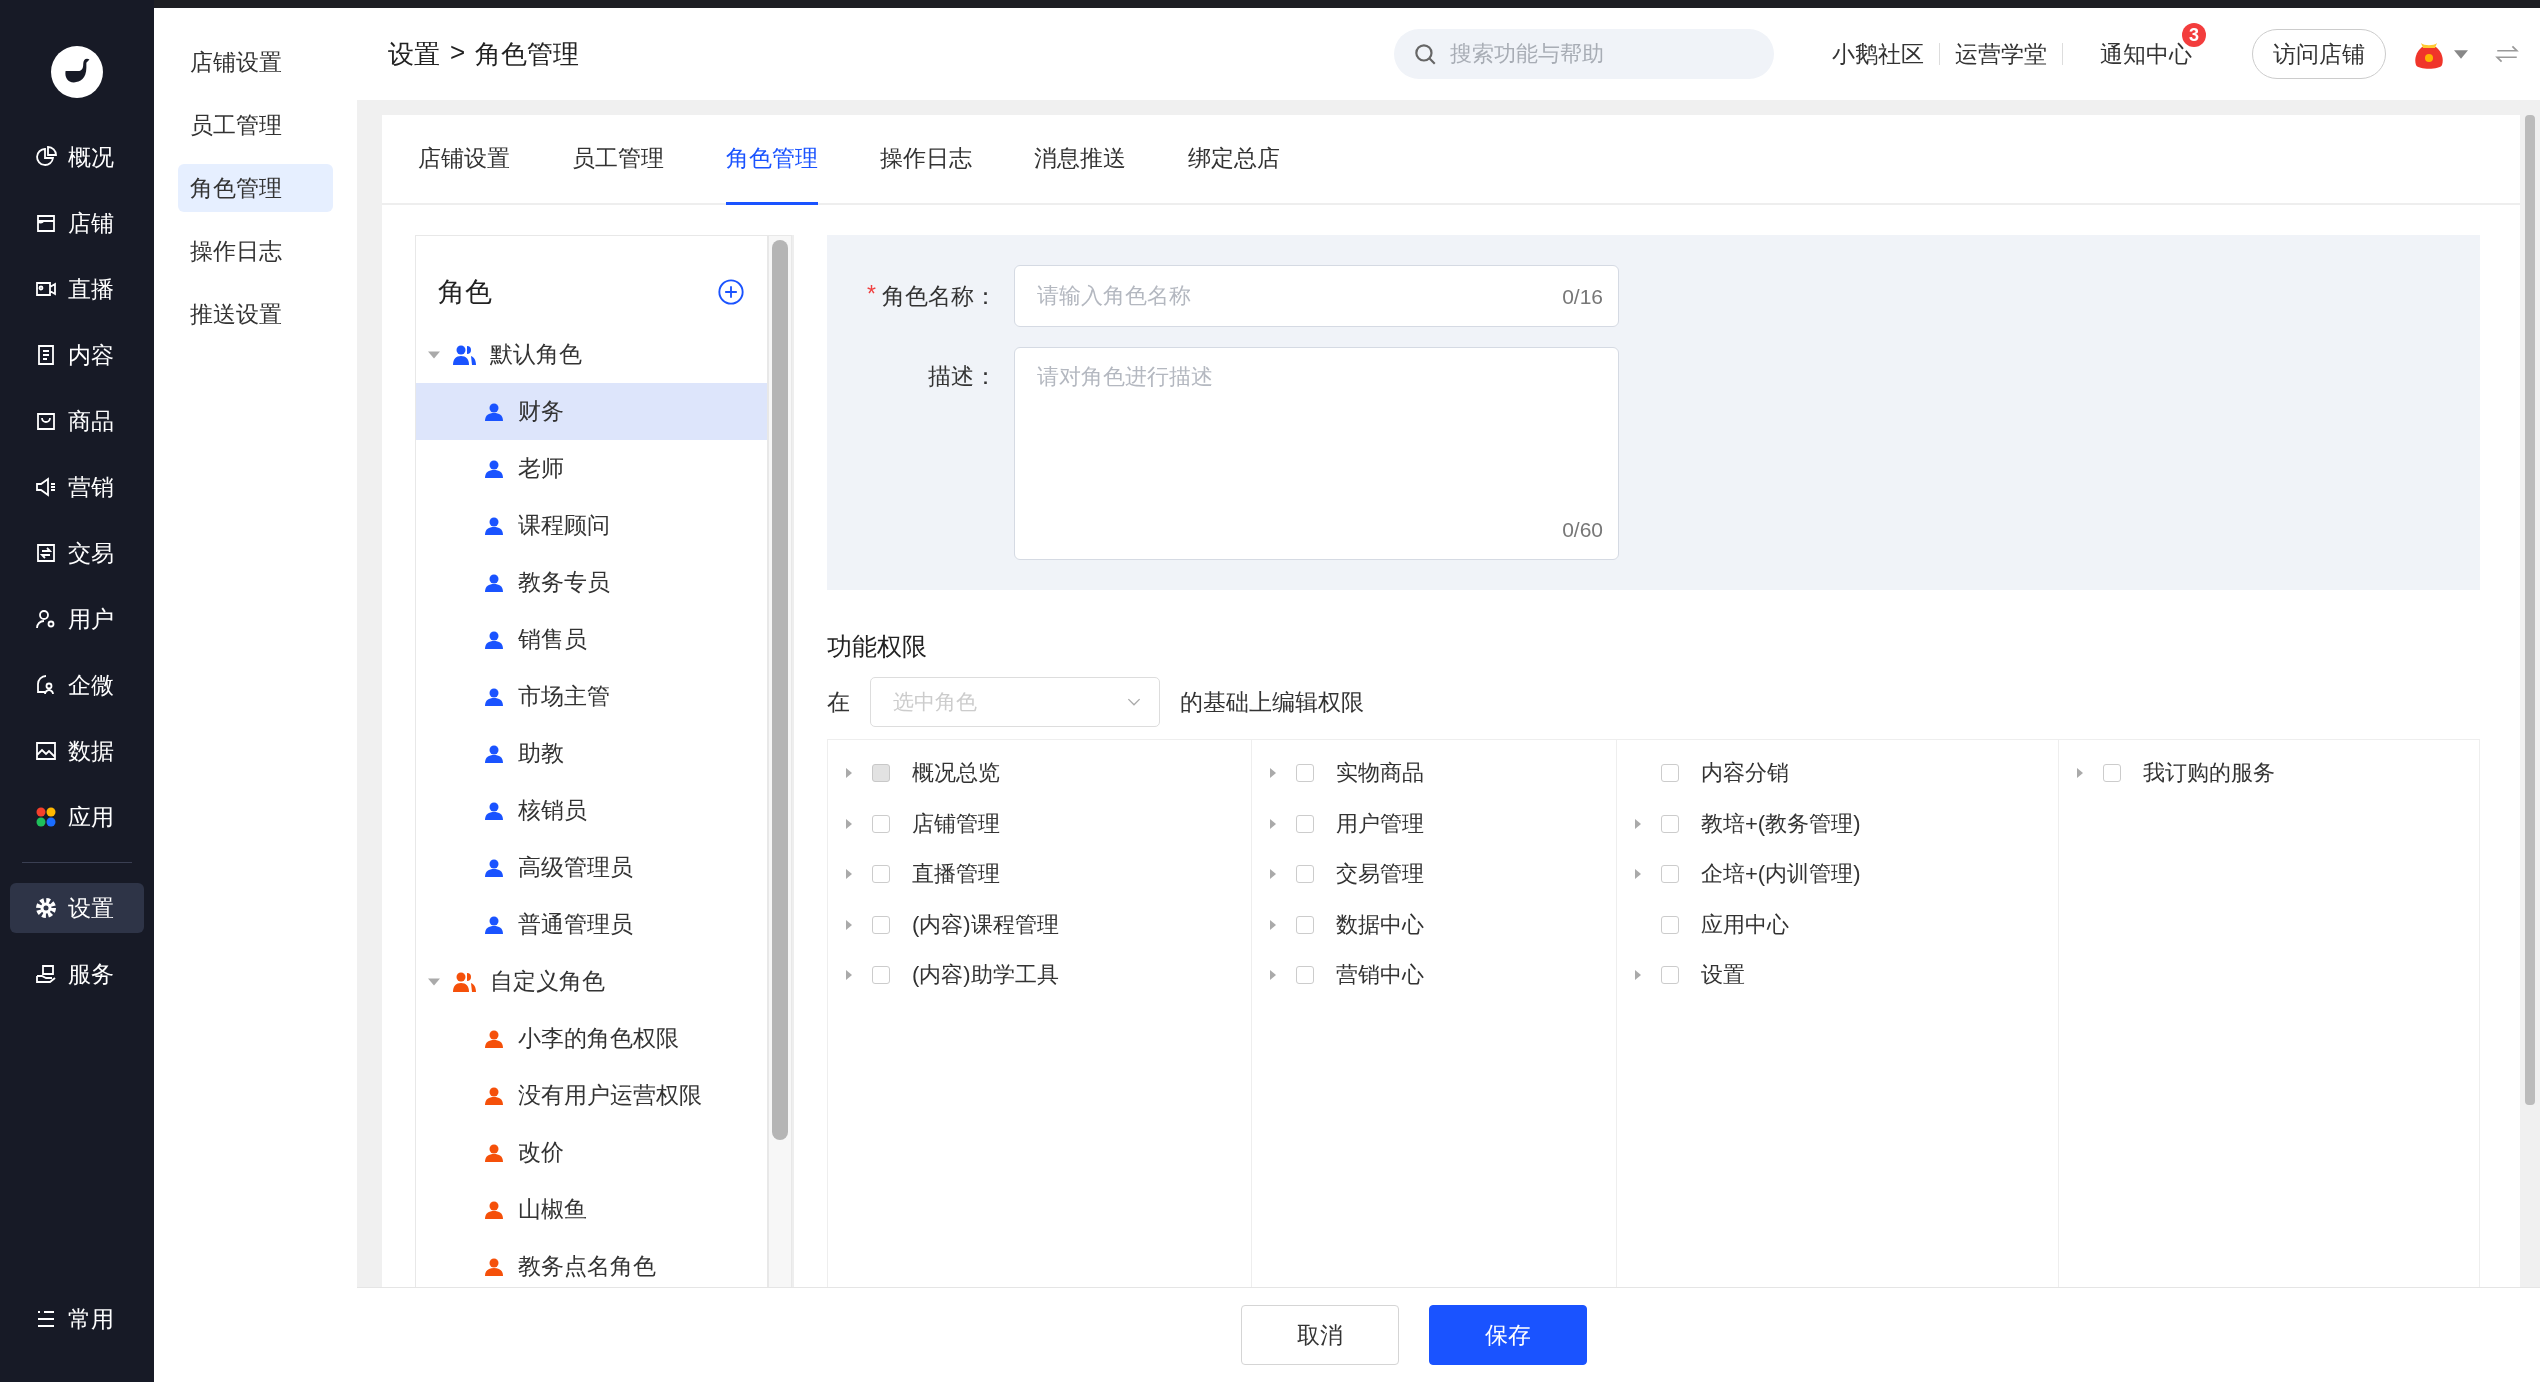  I want to click on sidebar-item: 概况, so click(77, 157).